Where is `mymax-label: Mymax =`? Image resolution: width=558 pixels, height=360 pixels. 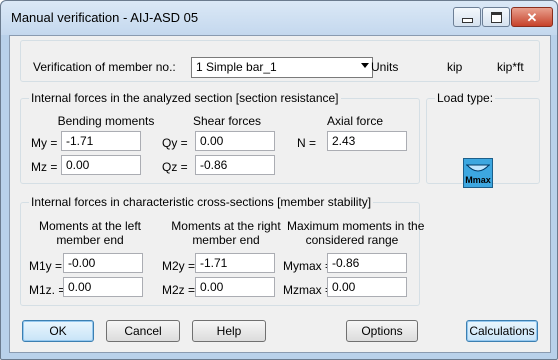 mymax-label: Mymax = is located at coordinates (308, 266).